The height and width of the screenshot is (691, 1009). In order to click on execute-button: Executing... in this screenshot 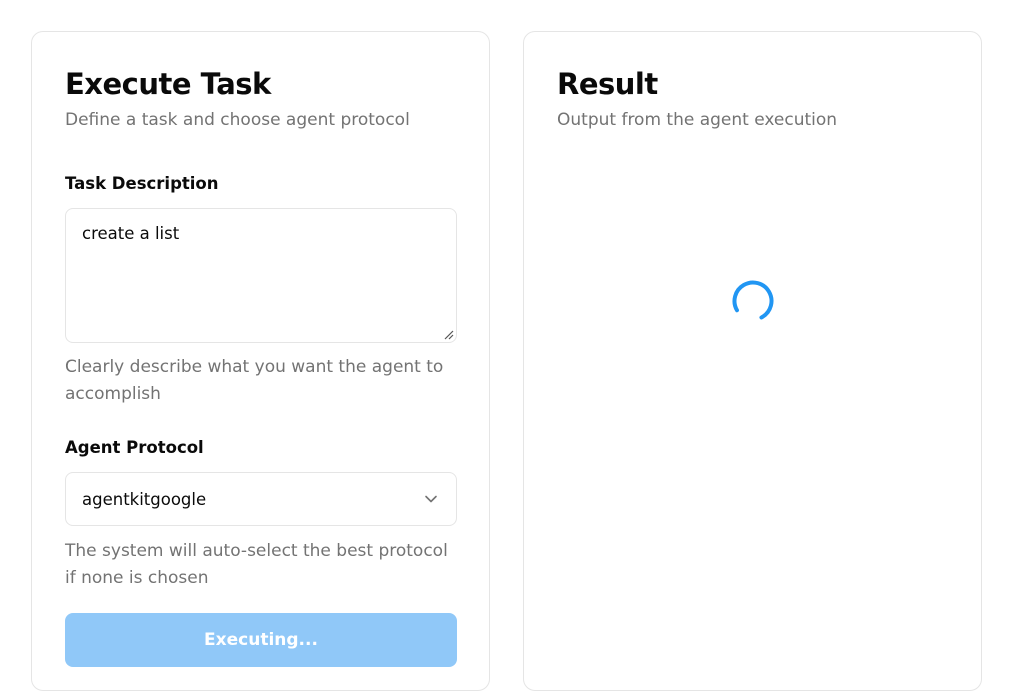, I will do `click(261, 640)`.